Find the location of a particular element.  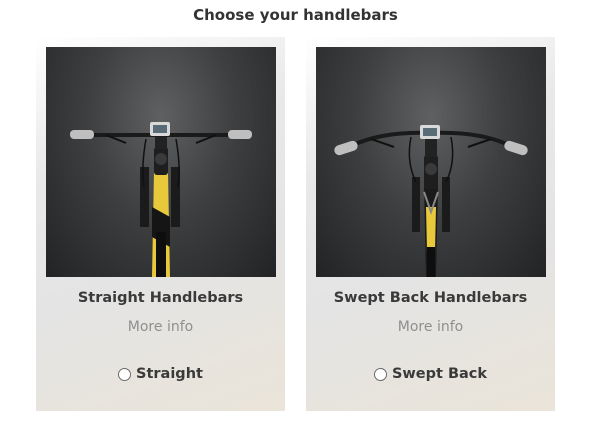

page-title: Choose your handlebars is located at coordinates (295, 15).